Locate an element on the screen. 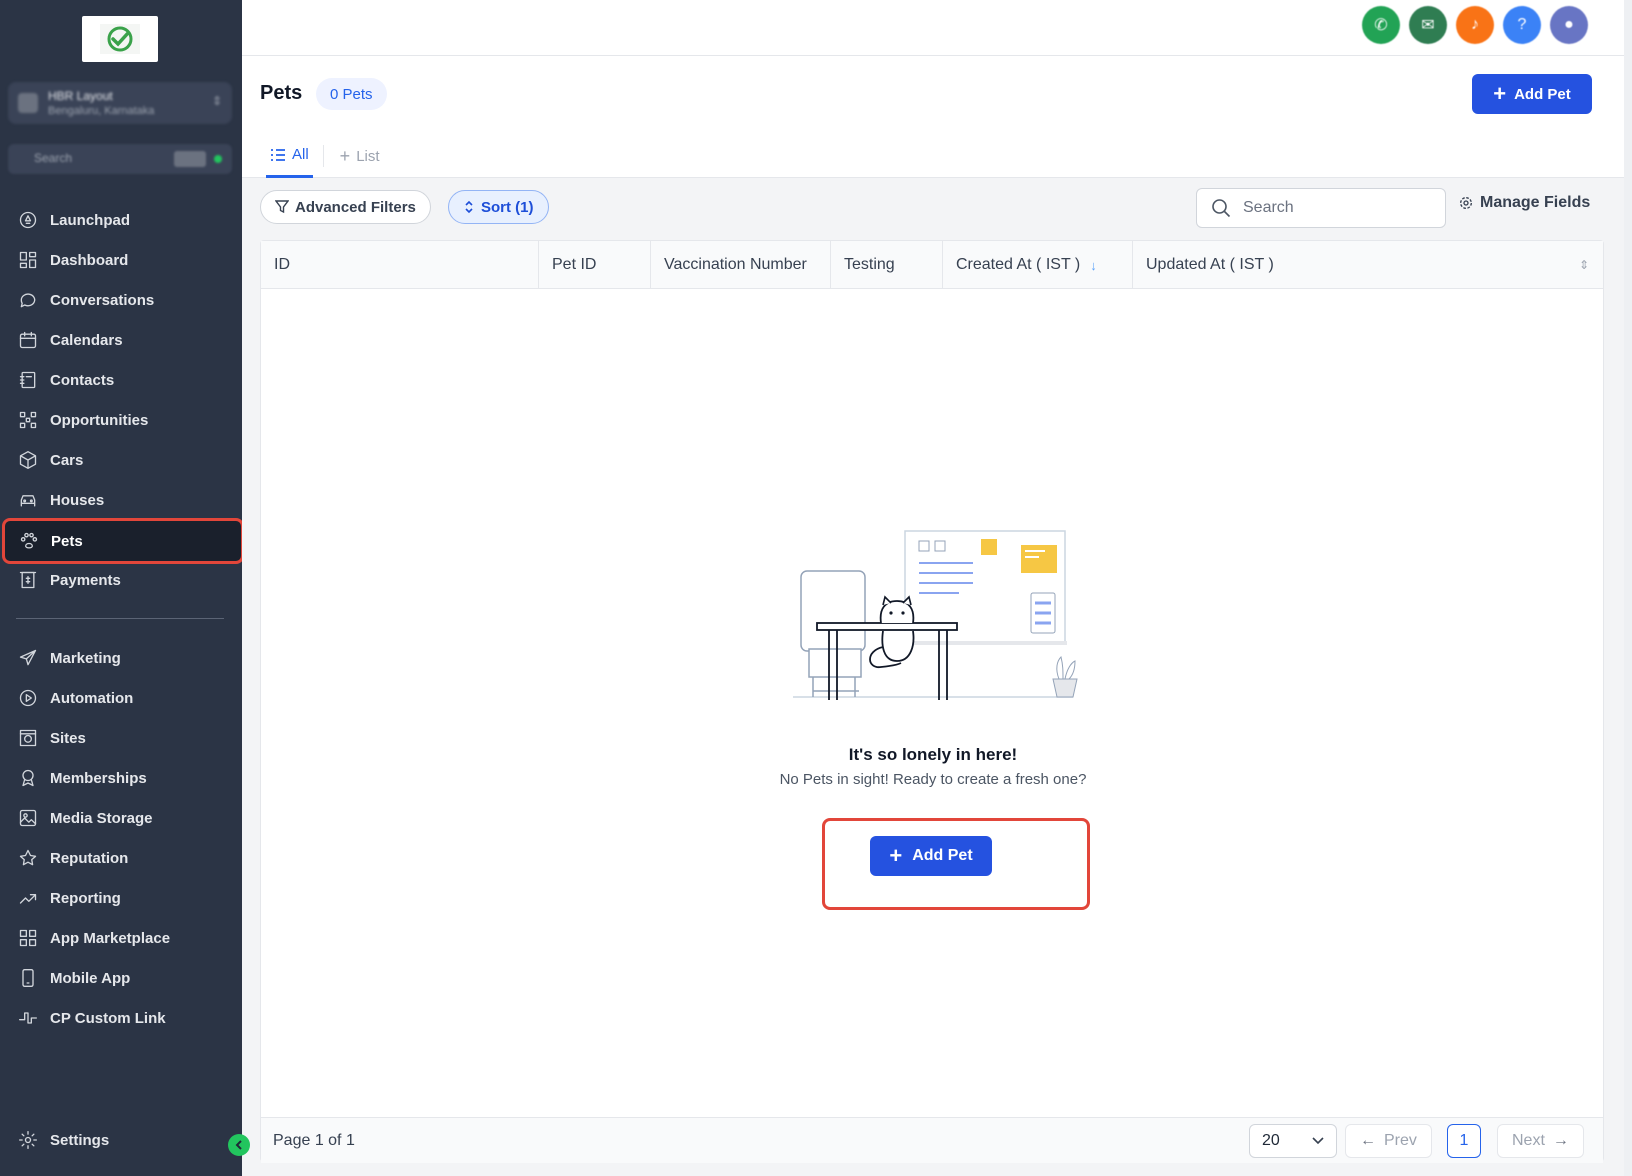  sidebar-item-app-marketplace: App Marketplace is located at coordinates (121, 938).